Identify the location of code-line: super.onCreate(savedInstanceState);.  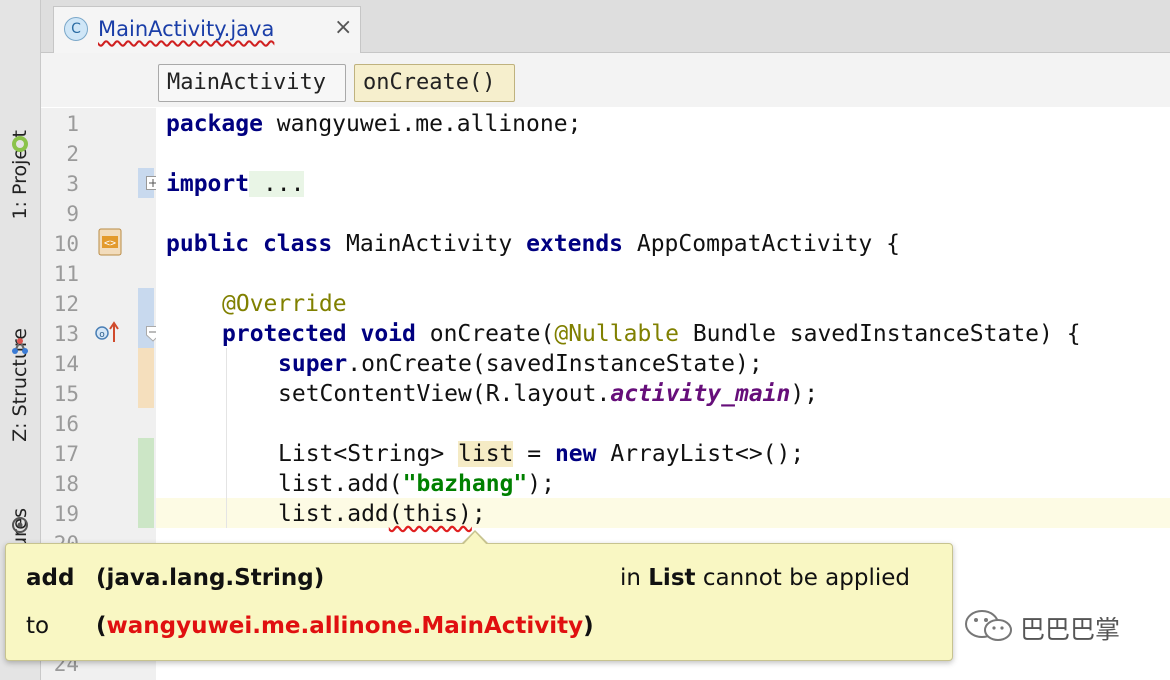
(520, 364).